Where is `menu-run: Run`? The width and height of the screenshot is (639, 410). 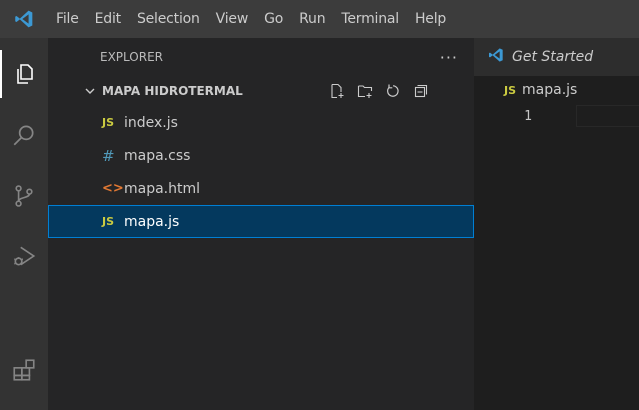
menu-run: Run is located at coordinates (312, 19).